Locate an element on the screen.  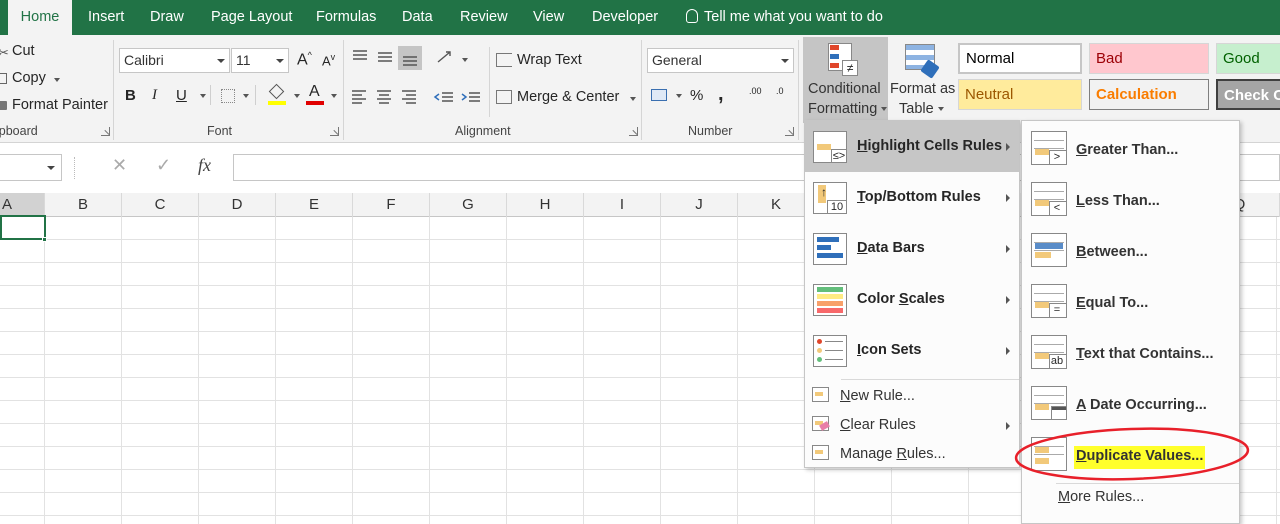
copy-button: Copy is located at coordinates (35, 80).